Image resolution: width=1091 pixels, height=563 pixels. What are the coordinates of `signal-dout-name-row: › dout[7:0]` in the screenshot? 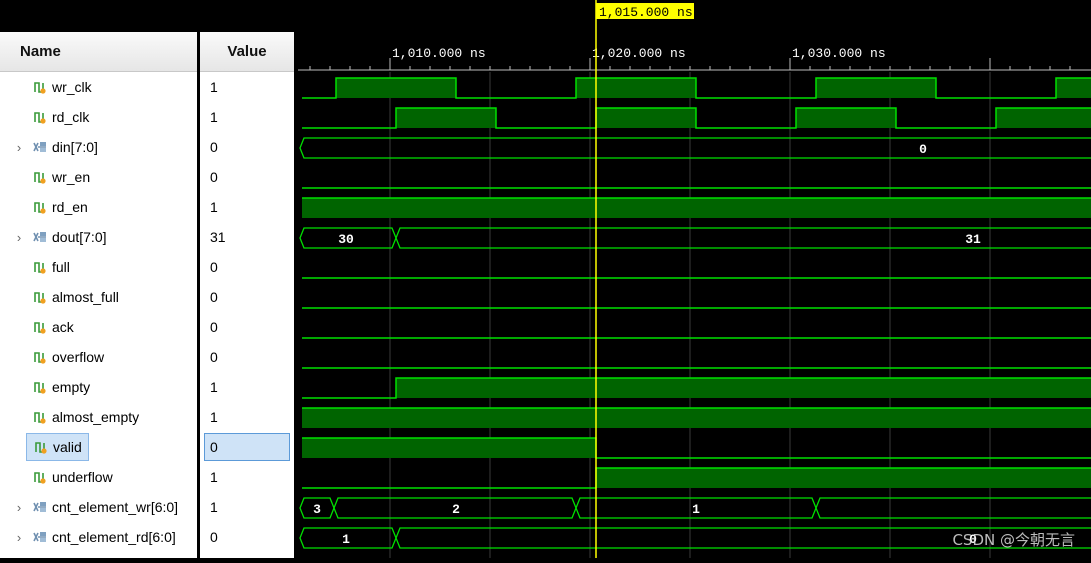 It's located at (98, 237).